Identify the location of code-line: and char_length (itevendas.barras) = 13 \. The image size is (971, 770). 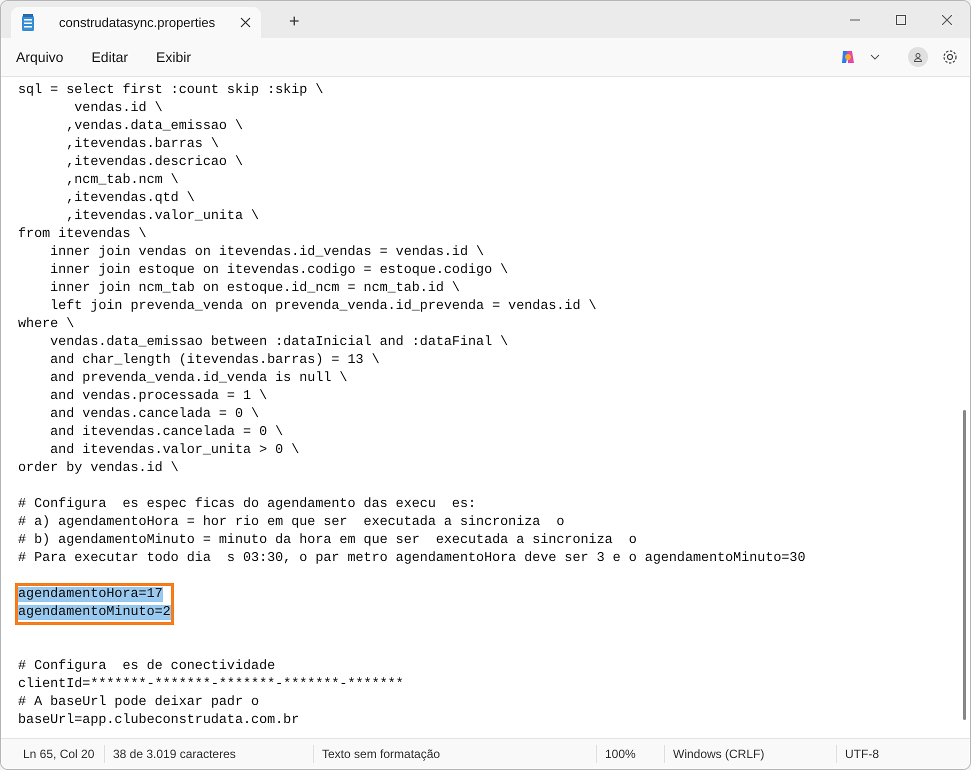
(214, 360).